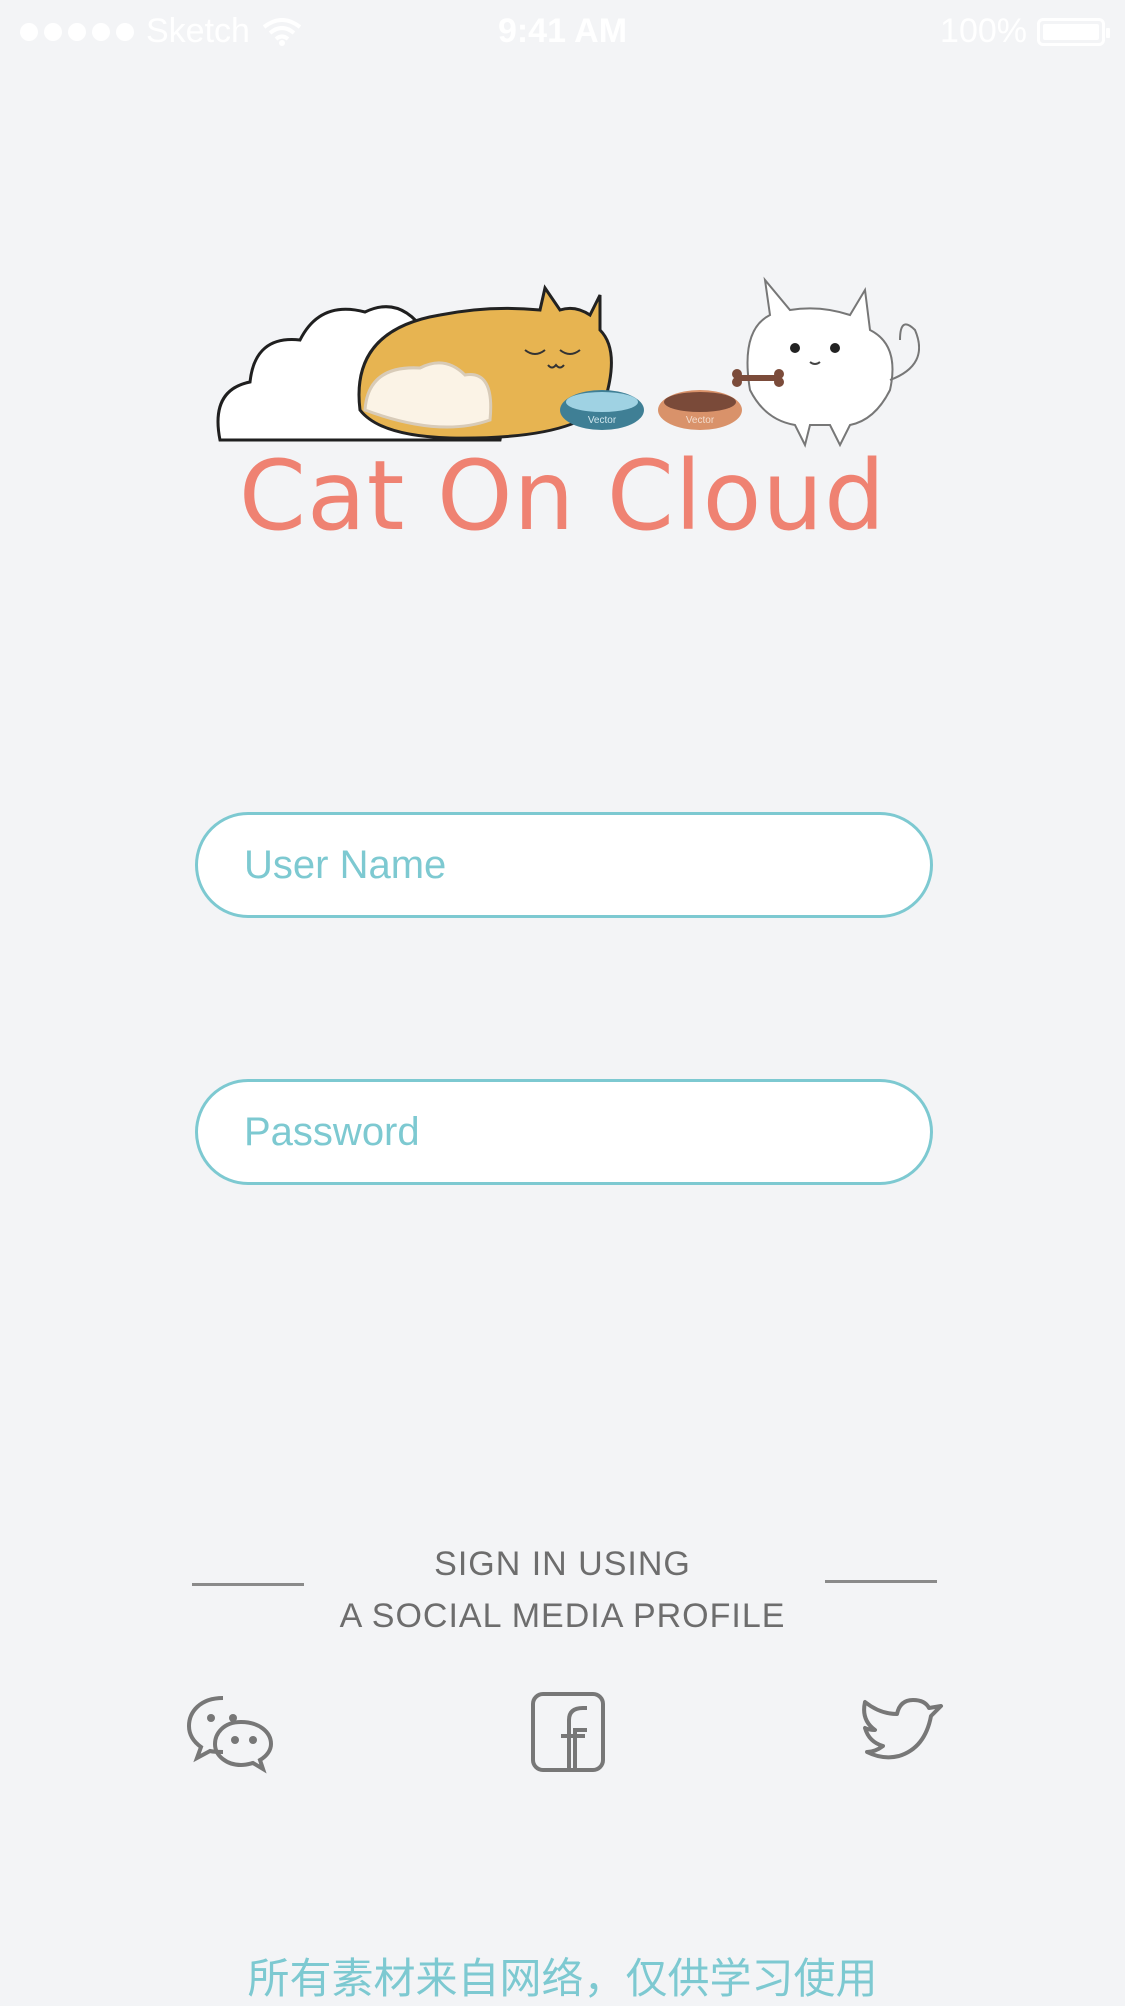 This screenshot has height=2006, width=1125. Describe the element at coordinates (1071, 31) in the screenshot. I see `battery-fill` at that location.